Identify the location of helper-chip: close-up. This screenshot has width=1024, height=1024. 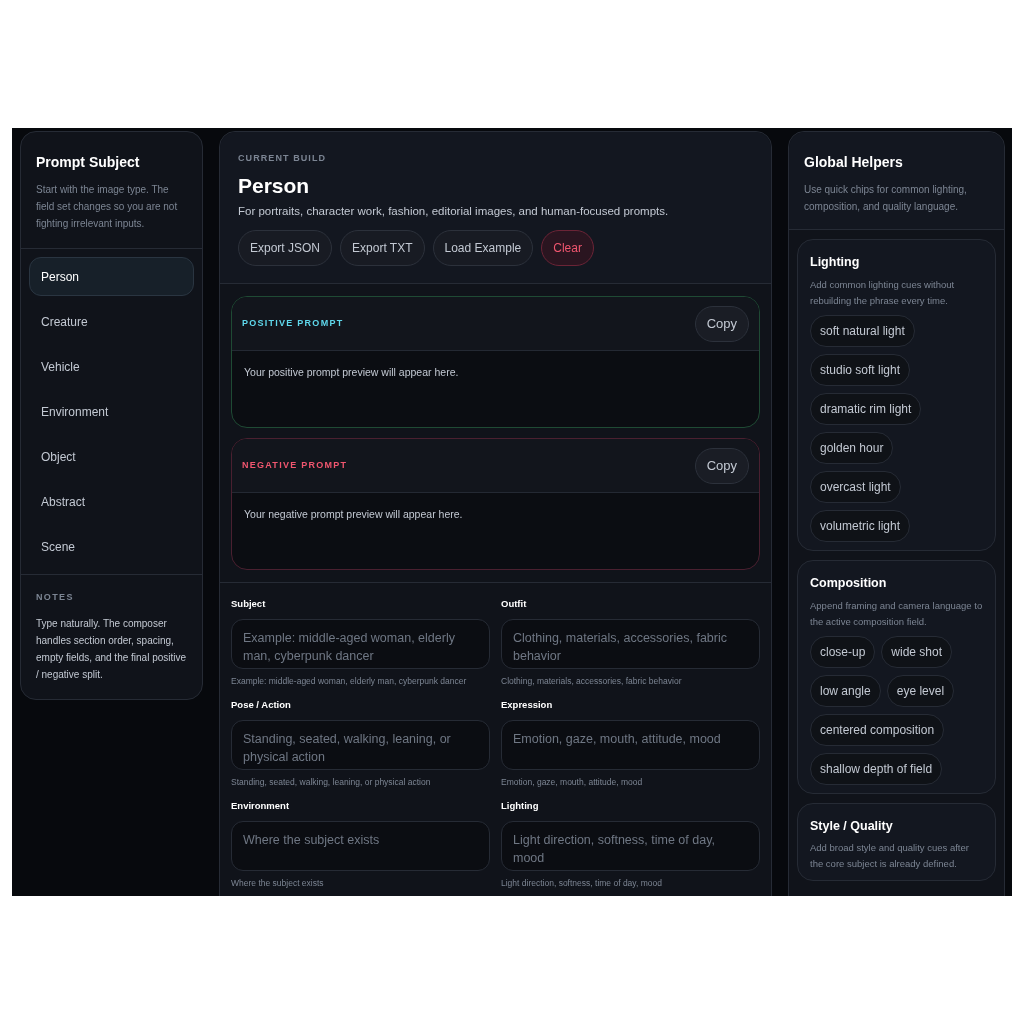
(843, 651).